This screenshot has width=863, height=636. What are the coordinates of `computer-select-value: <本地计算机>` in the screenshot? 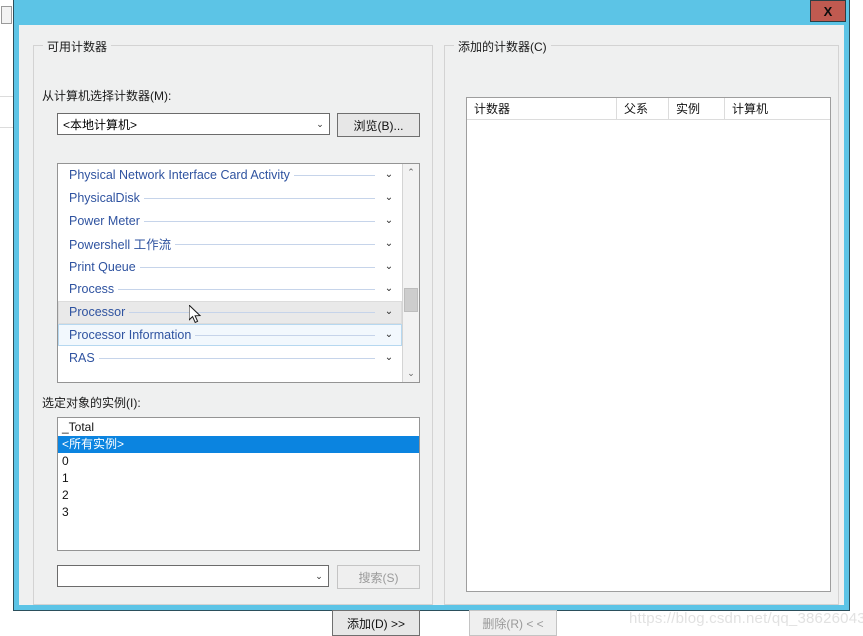 It's located at (100, 124).